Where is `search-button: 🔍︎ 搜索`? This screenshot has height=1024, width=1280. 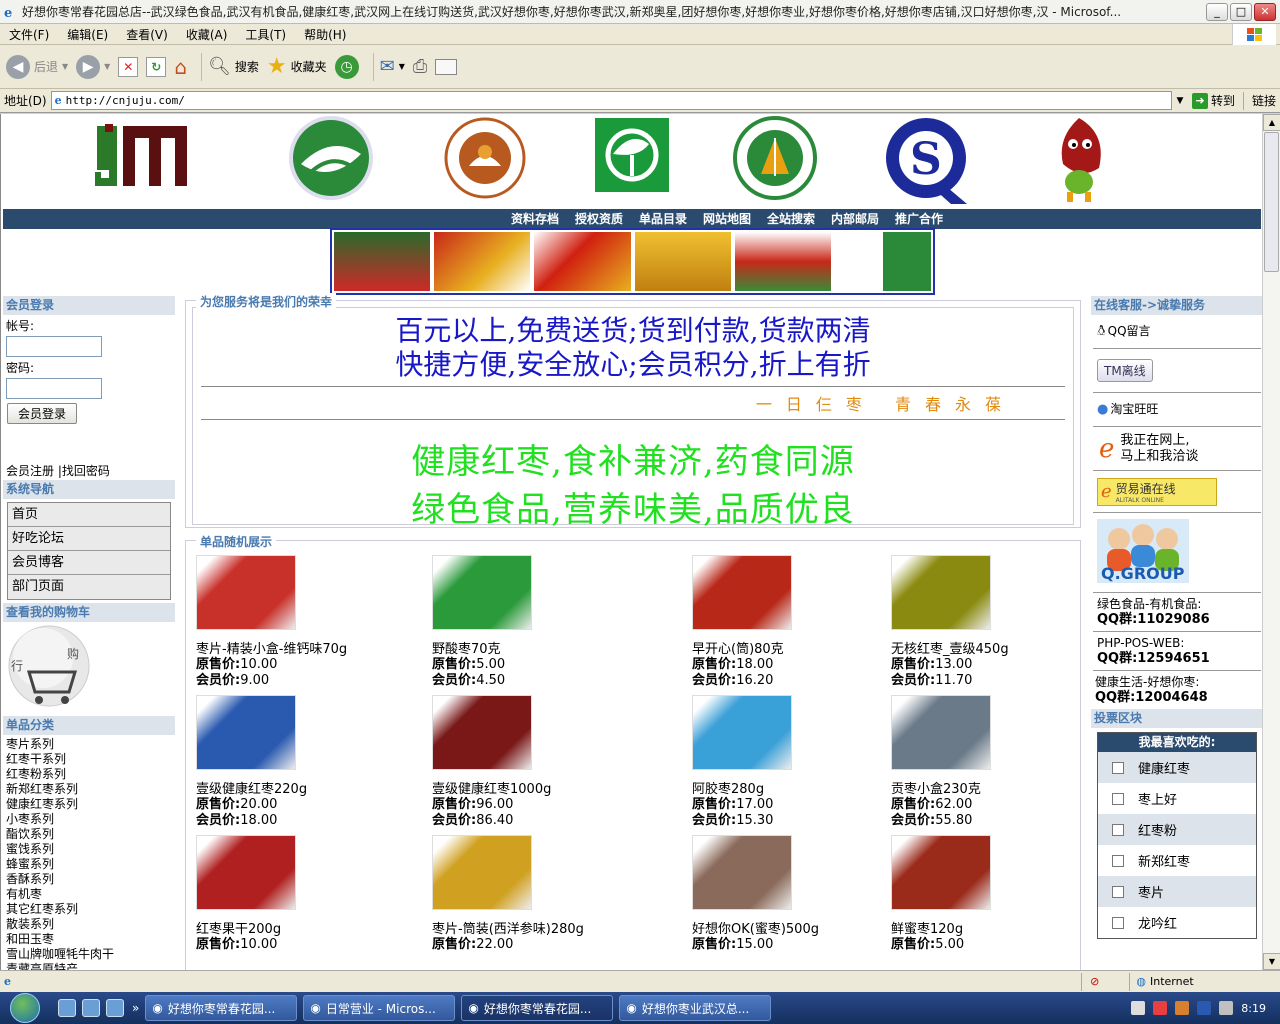 search-button: 🔍︎ 搜索 is located at coordinates (233, 67).